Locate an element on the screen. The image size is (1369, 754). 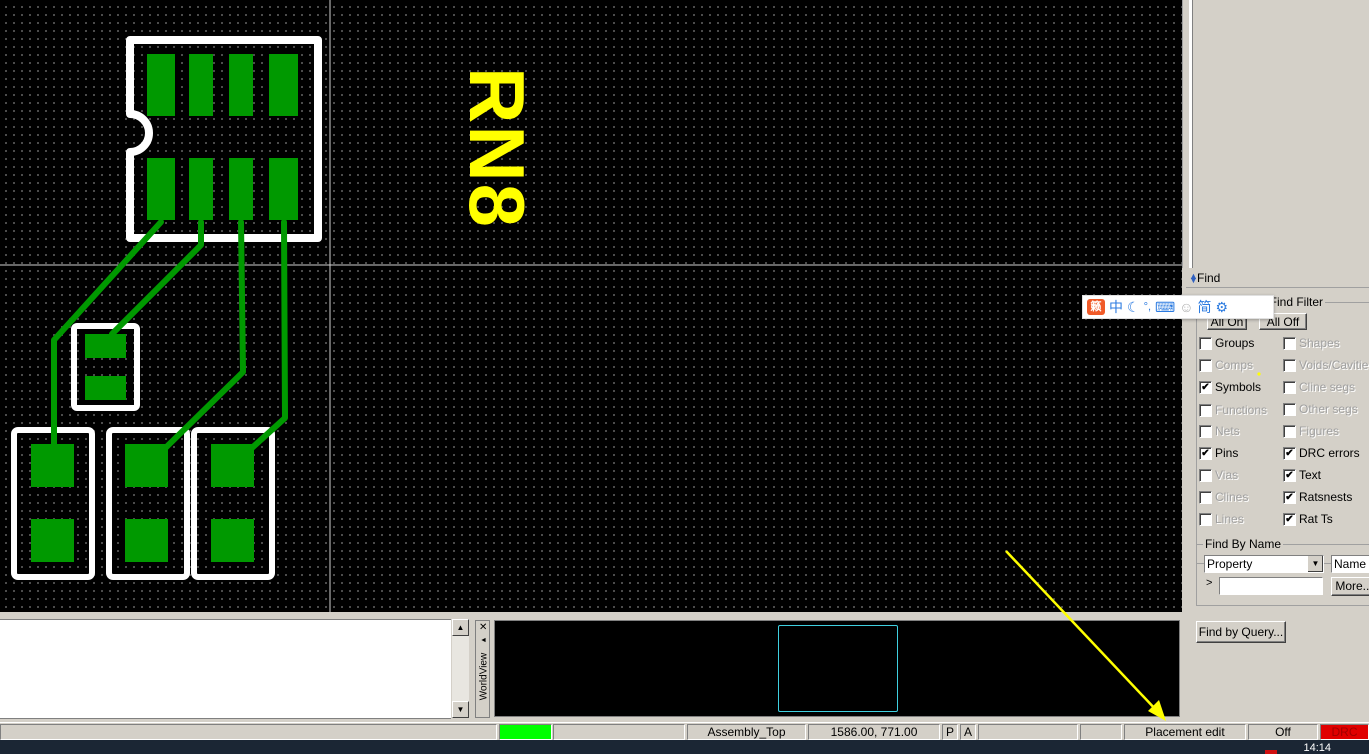
dock-splitter is located at coordinates (1191, 134).